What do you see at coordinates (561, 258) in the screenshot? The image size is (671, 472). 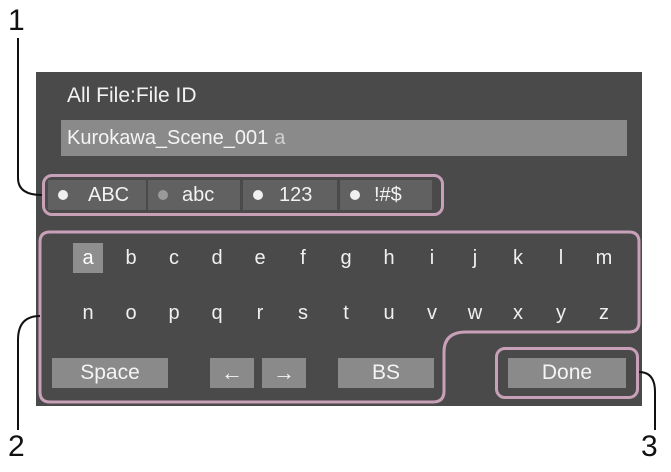 I see `key-l: l` at bounding box center [561, 258].